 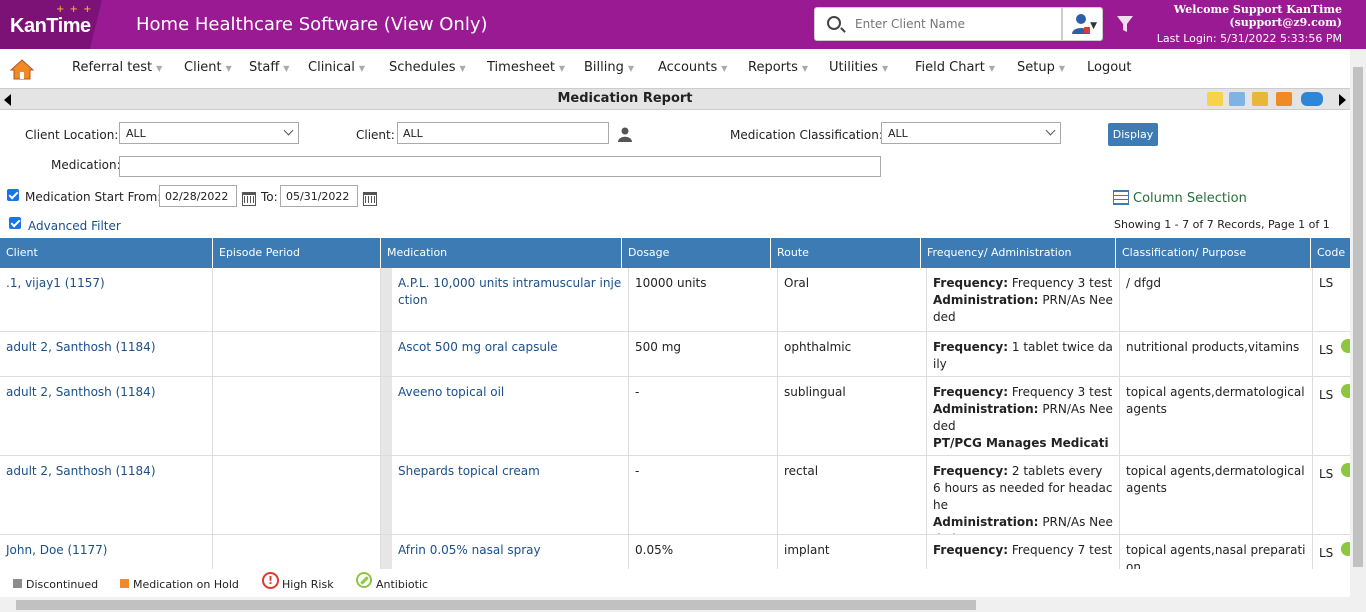 What do you see at coordinates (858, 67) in the screenshot?
I see `nav-utilities: Utilities ▼` at bounding box center [858, 67].